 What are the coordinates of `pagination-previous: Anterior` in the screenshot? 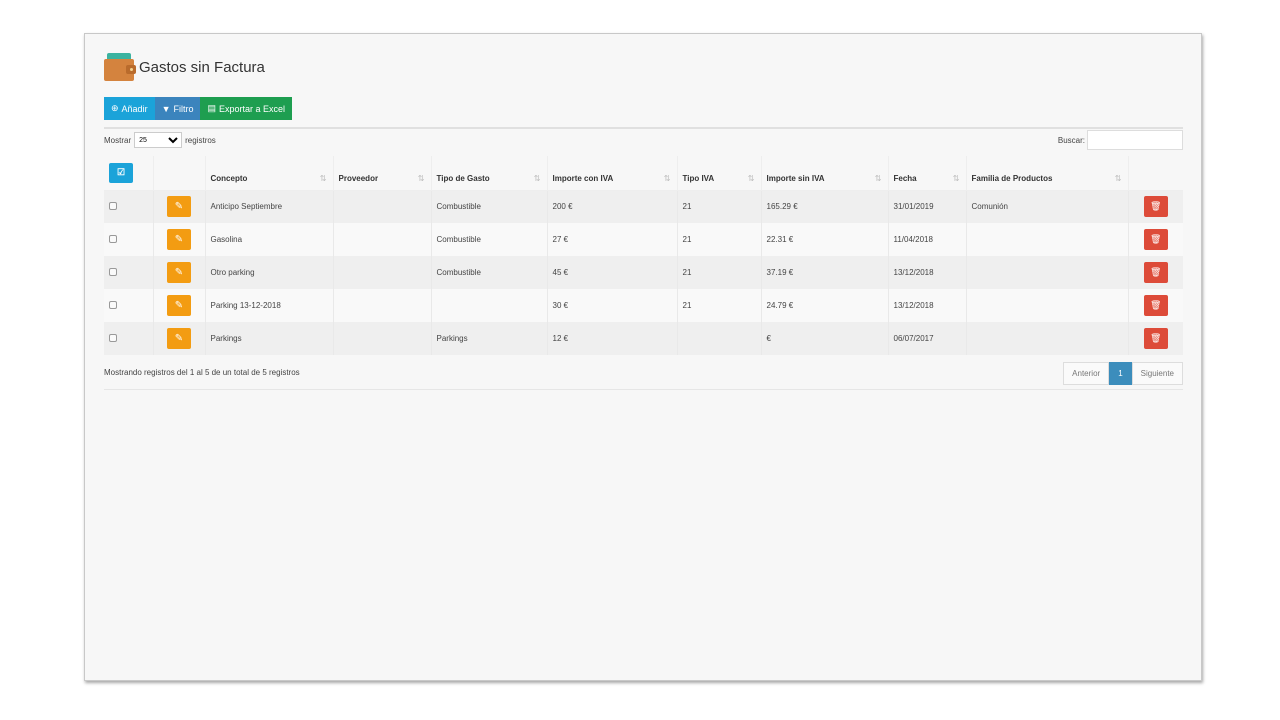 It's located at (1086, 373).